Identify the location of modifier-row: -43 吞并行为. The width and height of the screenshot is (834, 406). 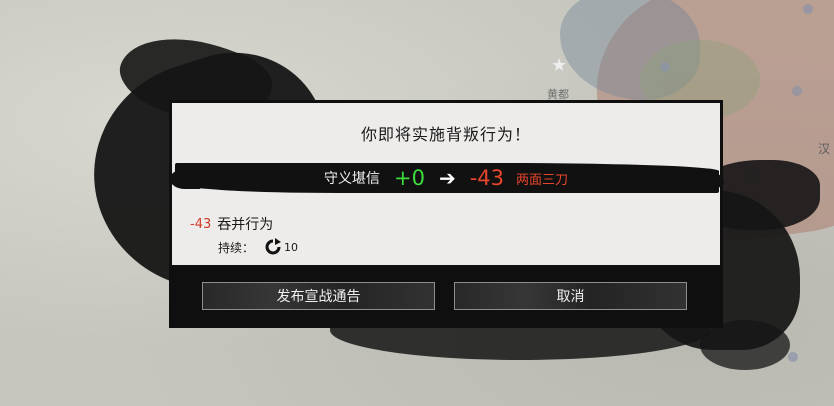
(231, 224).